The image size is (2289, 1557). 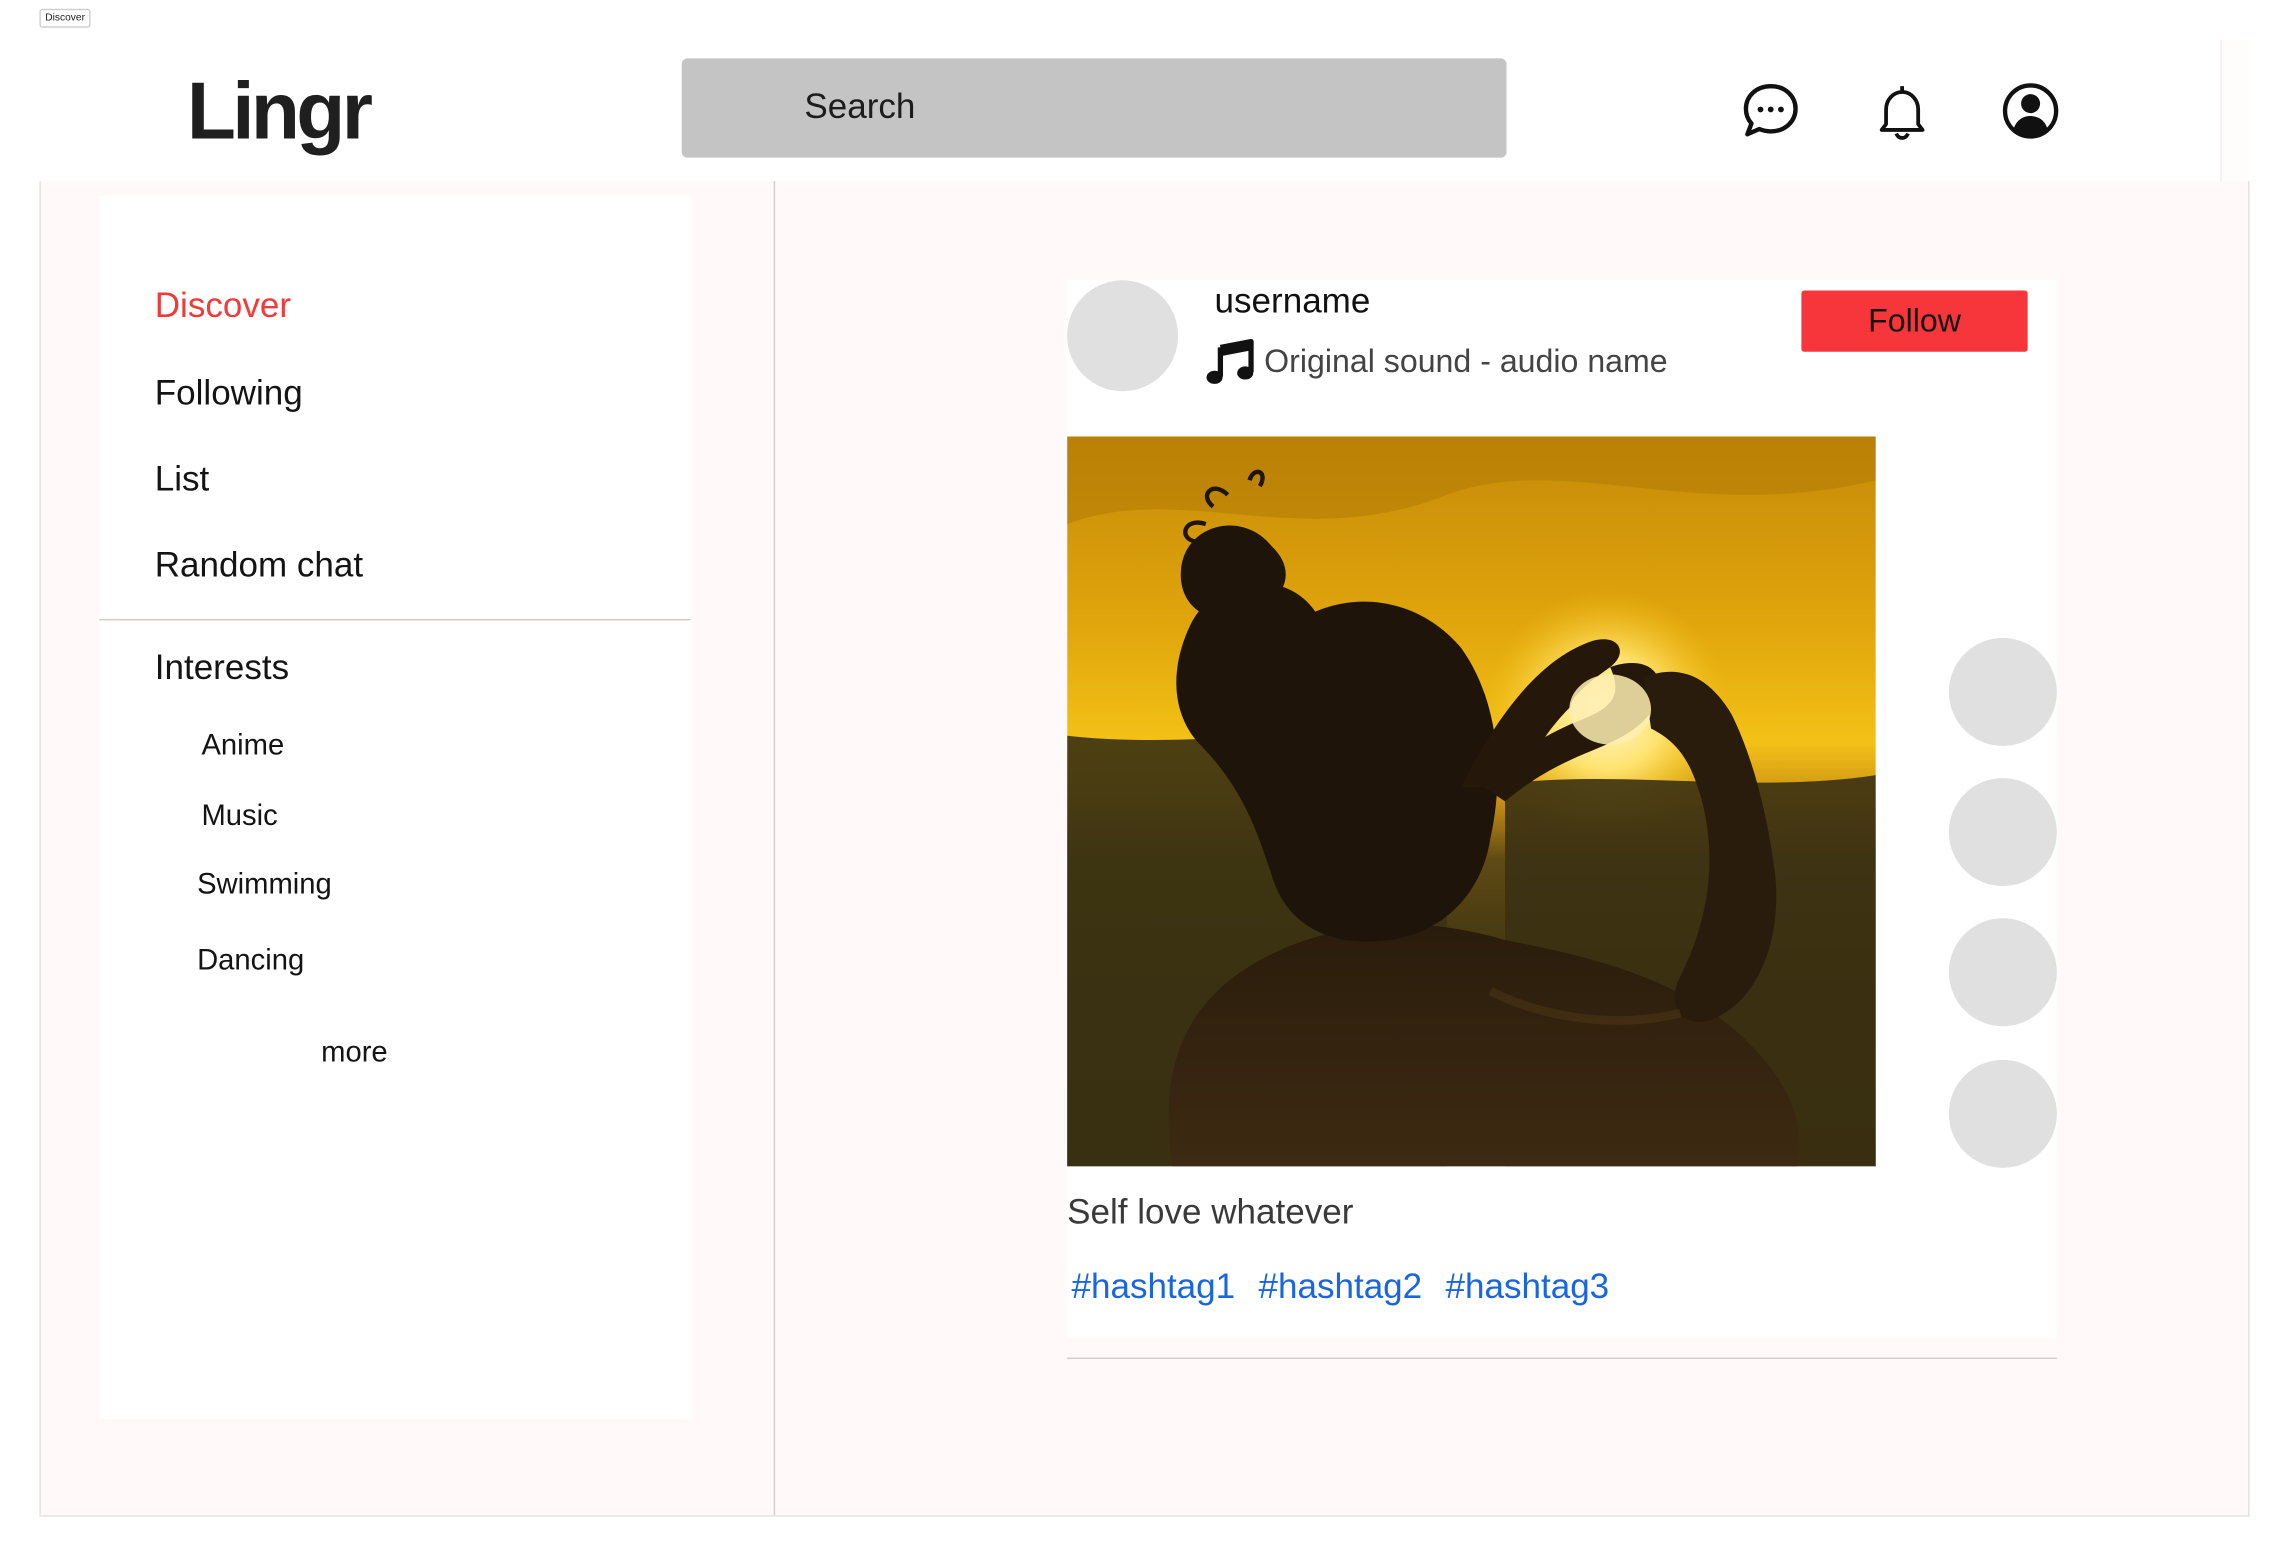 I want to click on audio-name: Original sound - audio name, so click(x=1466, y=361).